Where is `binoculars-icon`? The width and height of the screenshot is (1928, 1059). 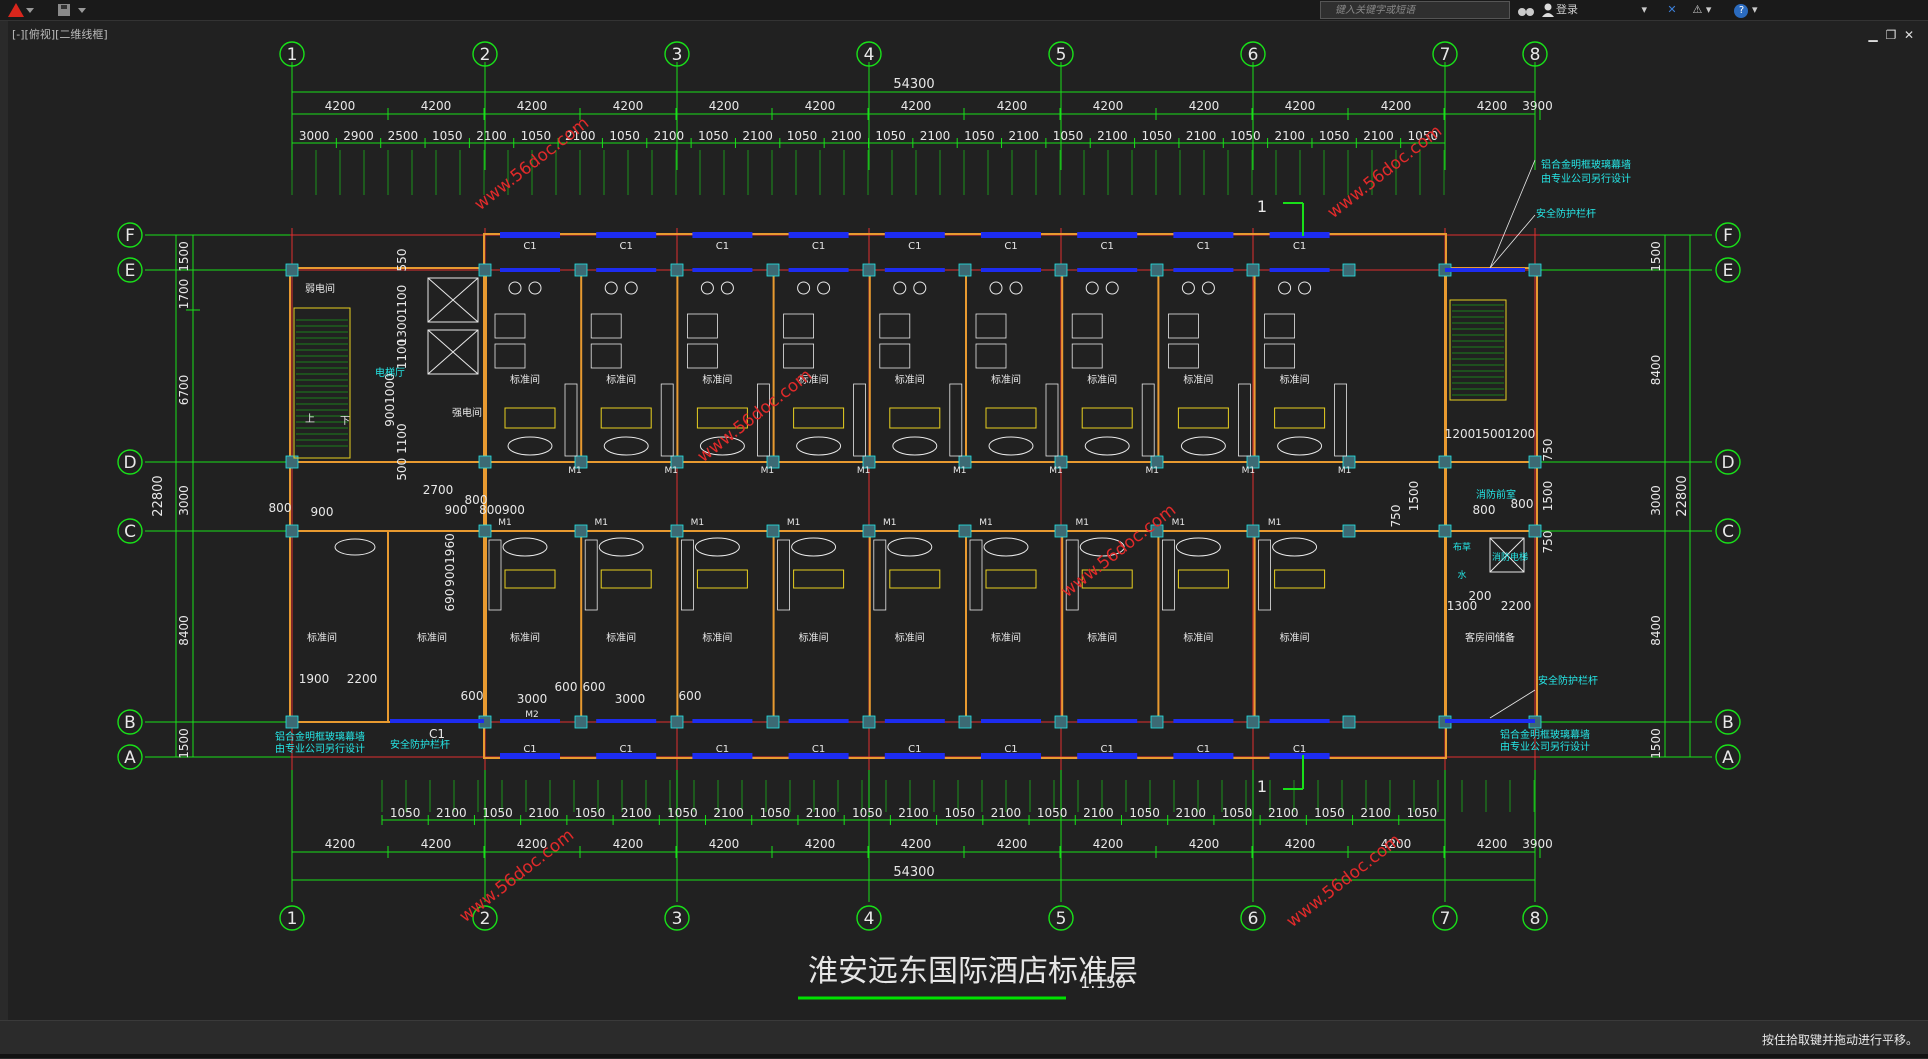
binoculars-icon is located at coordinates (1526, 10).